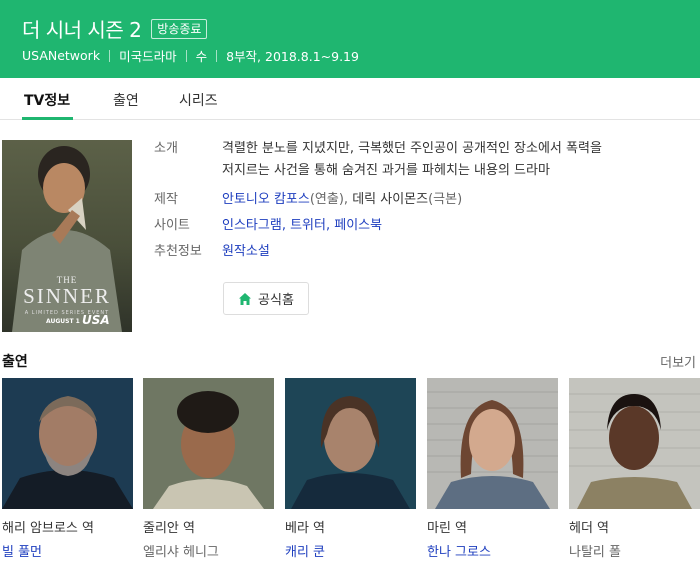 The image size is (700, 568). I want to click on tab-cast: 출연, so click(126, 100).